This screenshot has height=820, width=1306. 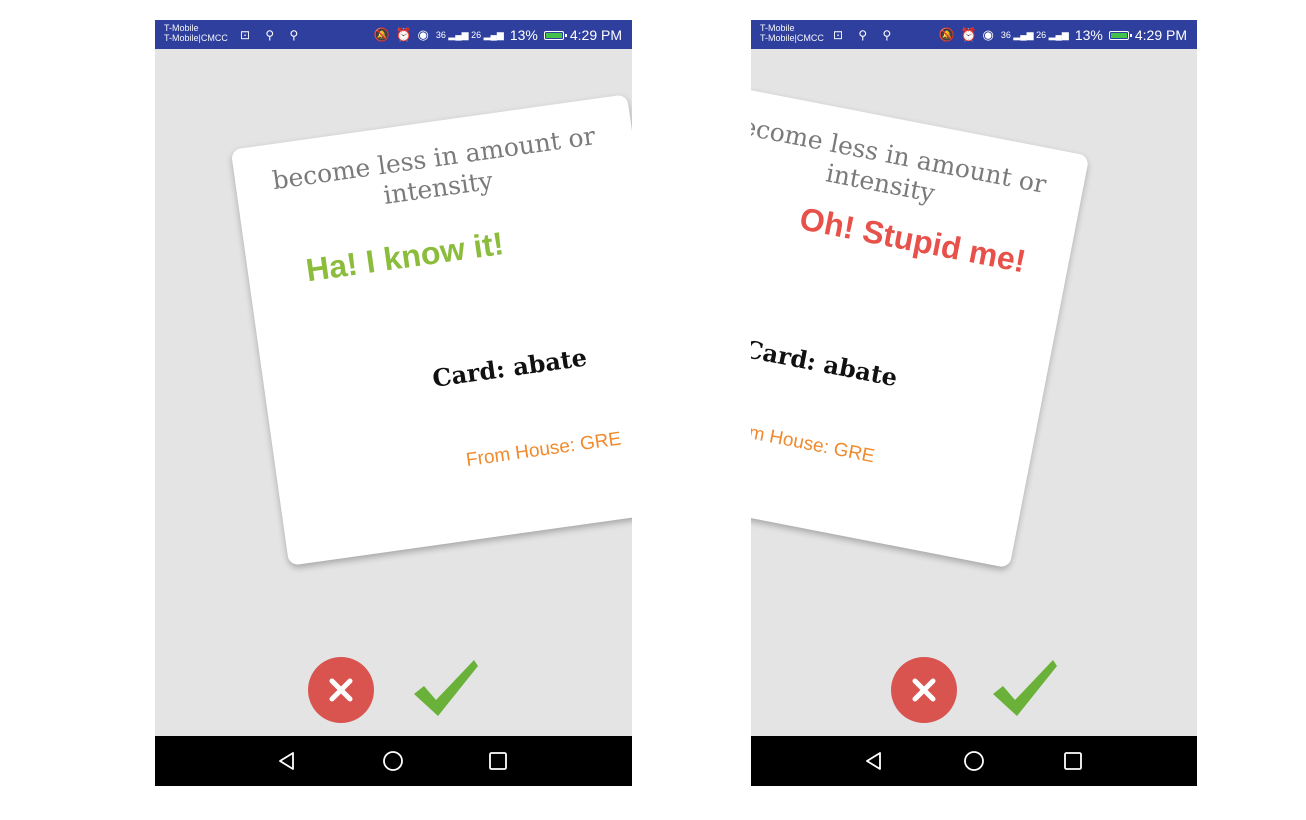 What do you see at coordinates (404, 257) in the screenshot?
I see `feedback-know-label: Ha! I know it!` at bounding box center [404, 257].